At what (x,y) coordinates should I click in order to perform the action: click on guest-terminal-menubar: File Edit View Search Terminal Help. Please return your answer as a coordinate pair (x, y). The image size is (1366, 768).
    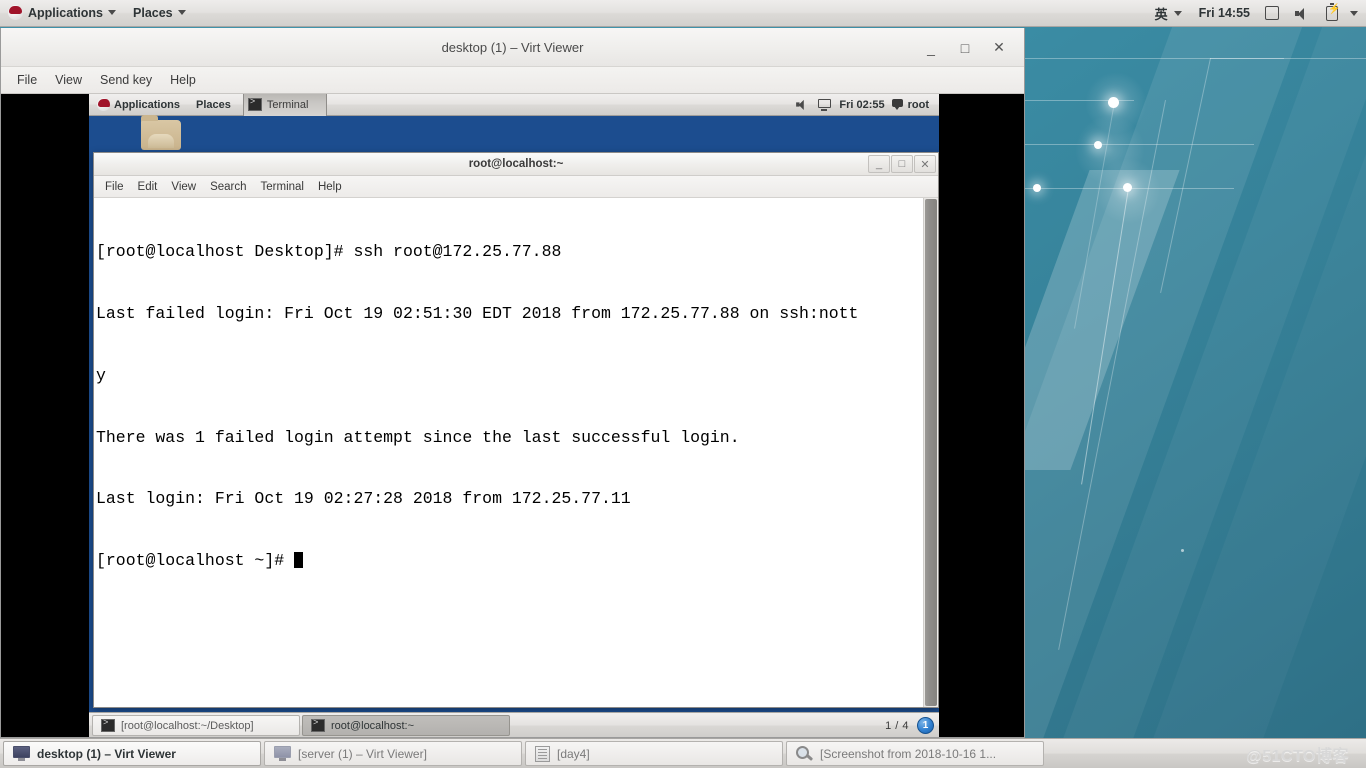
    Looking at the image, I should click on (516, 187).